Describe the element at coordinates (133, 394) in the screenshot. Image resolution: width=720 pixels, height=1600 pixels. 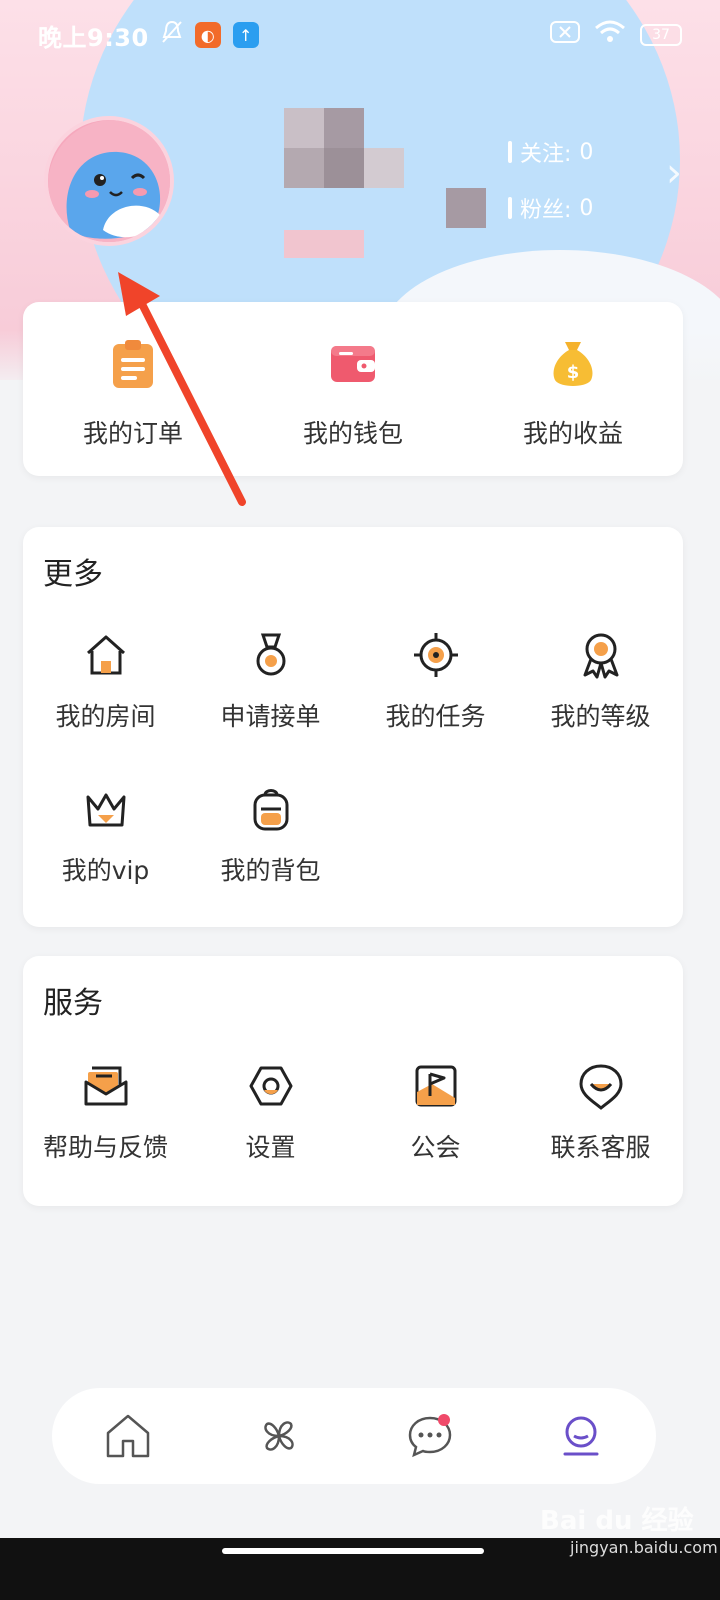
I see `my-orders-button: 我的订单` at that location.